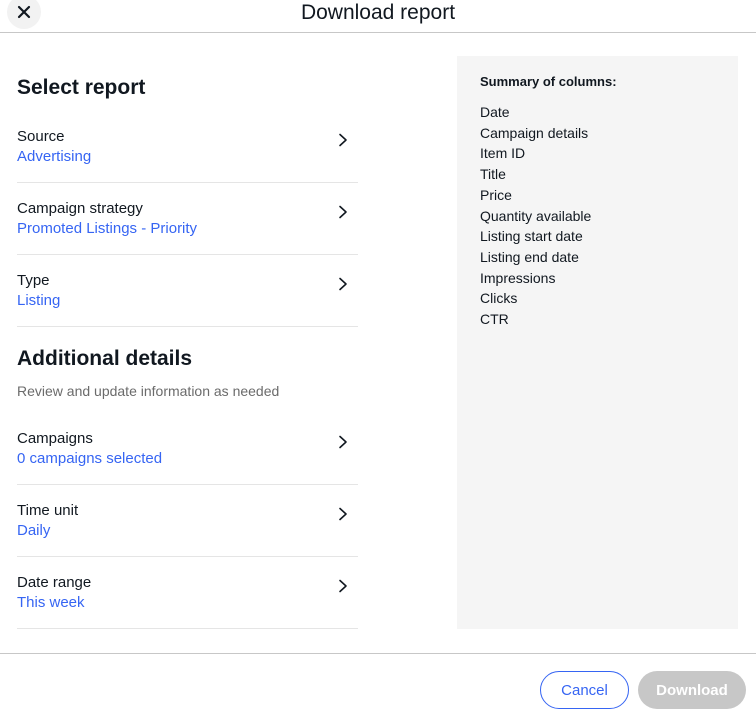  Describe the element at coordinates (692, 690) in the screenshot. I see `download-button: Download` at that location.